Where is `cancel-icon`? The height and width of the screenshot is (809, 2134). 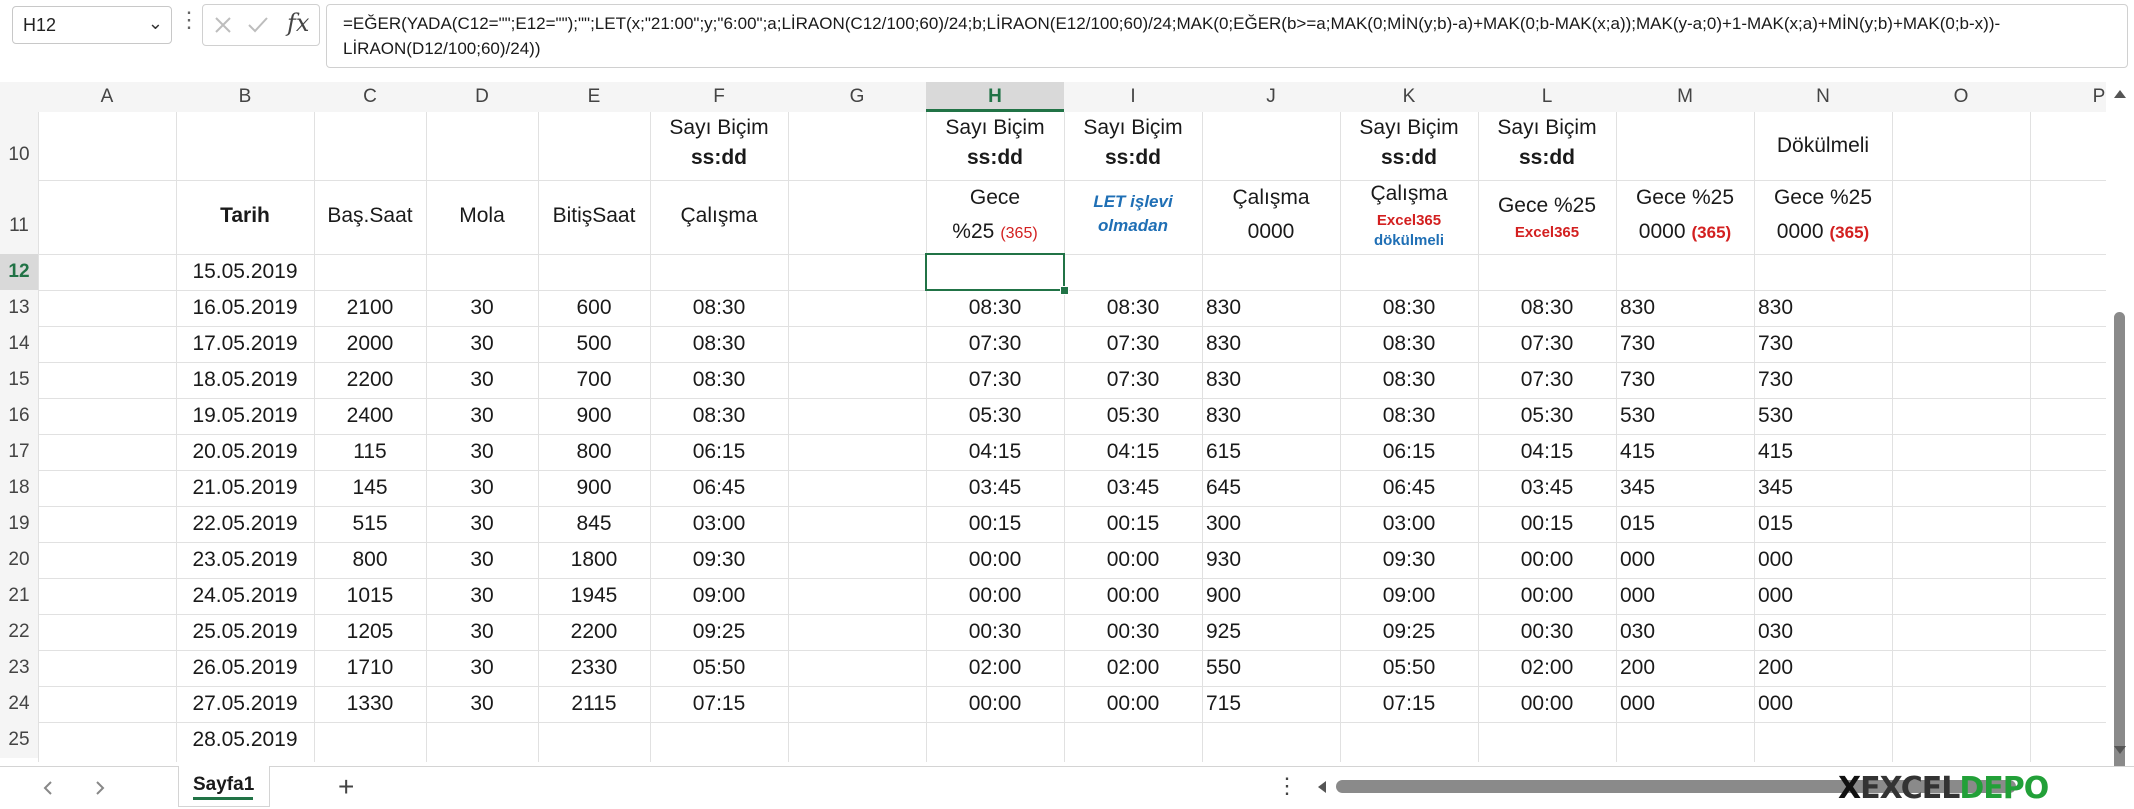
cancel-icon is located at coordinates (223, 25).